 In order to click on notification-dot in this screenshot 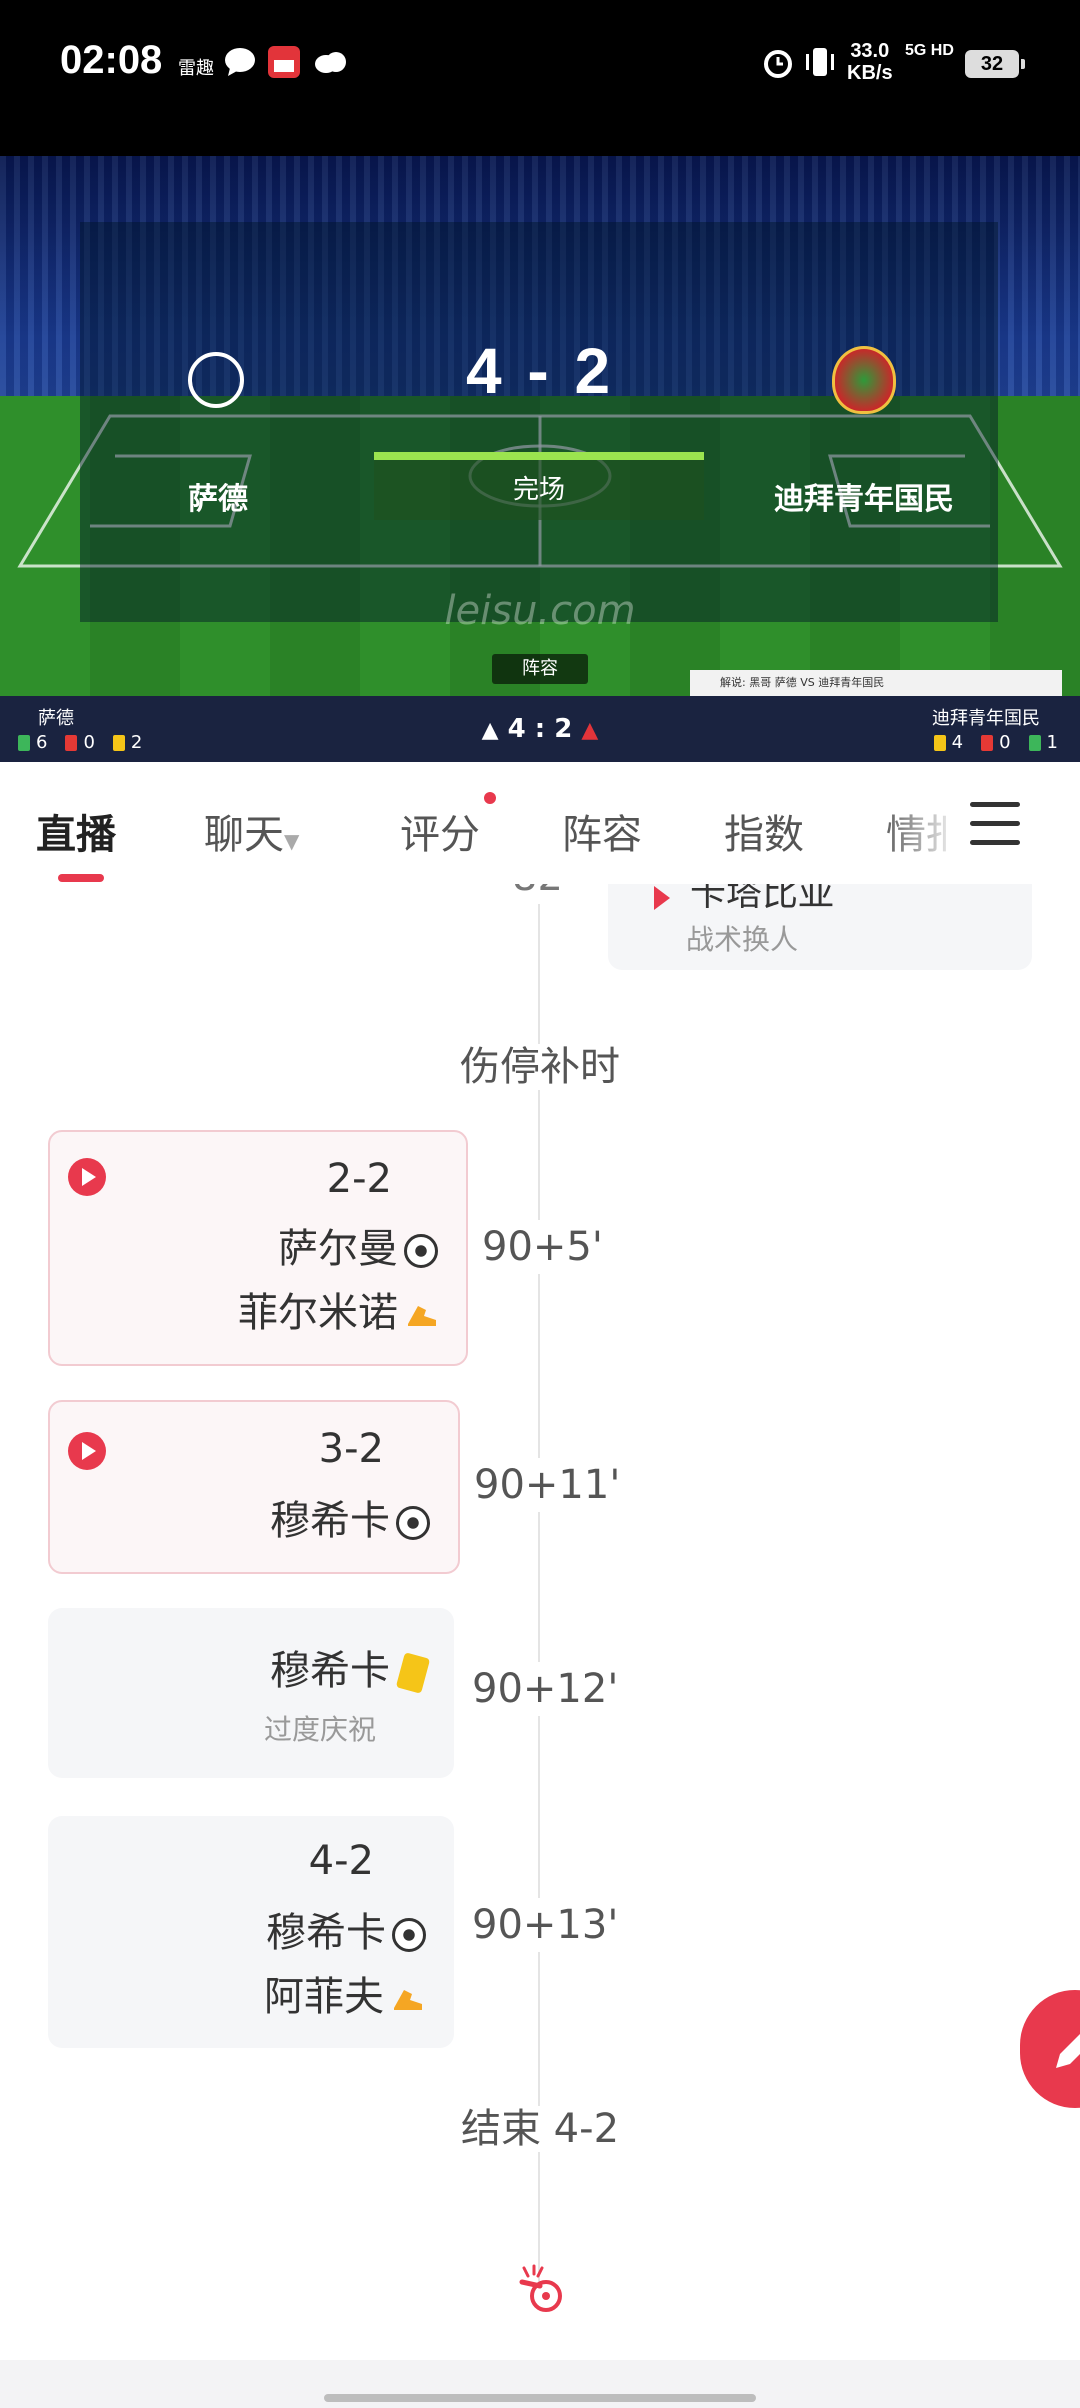, I will do `click(490, 798)`.